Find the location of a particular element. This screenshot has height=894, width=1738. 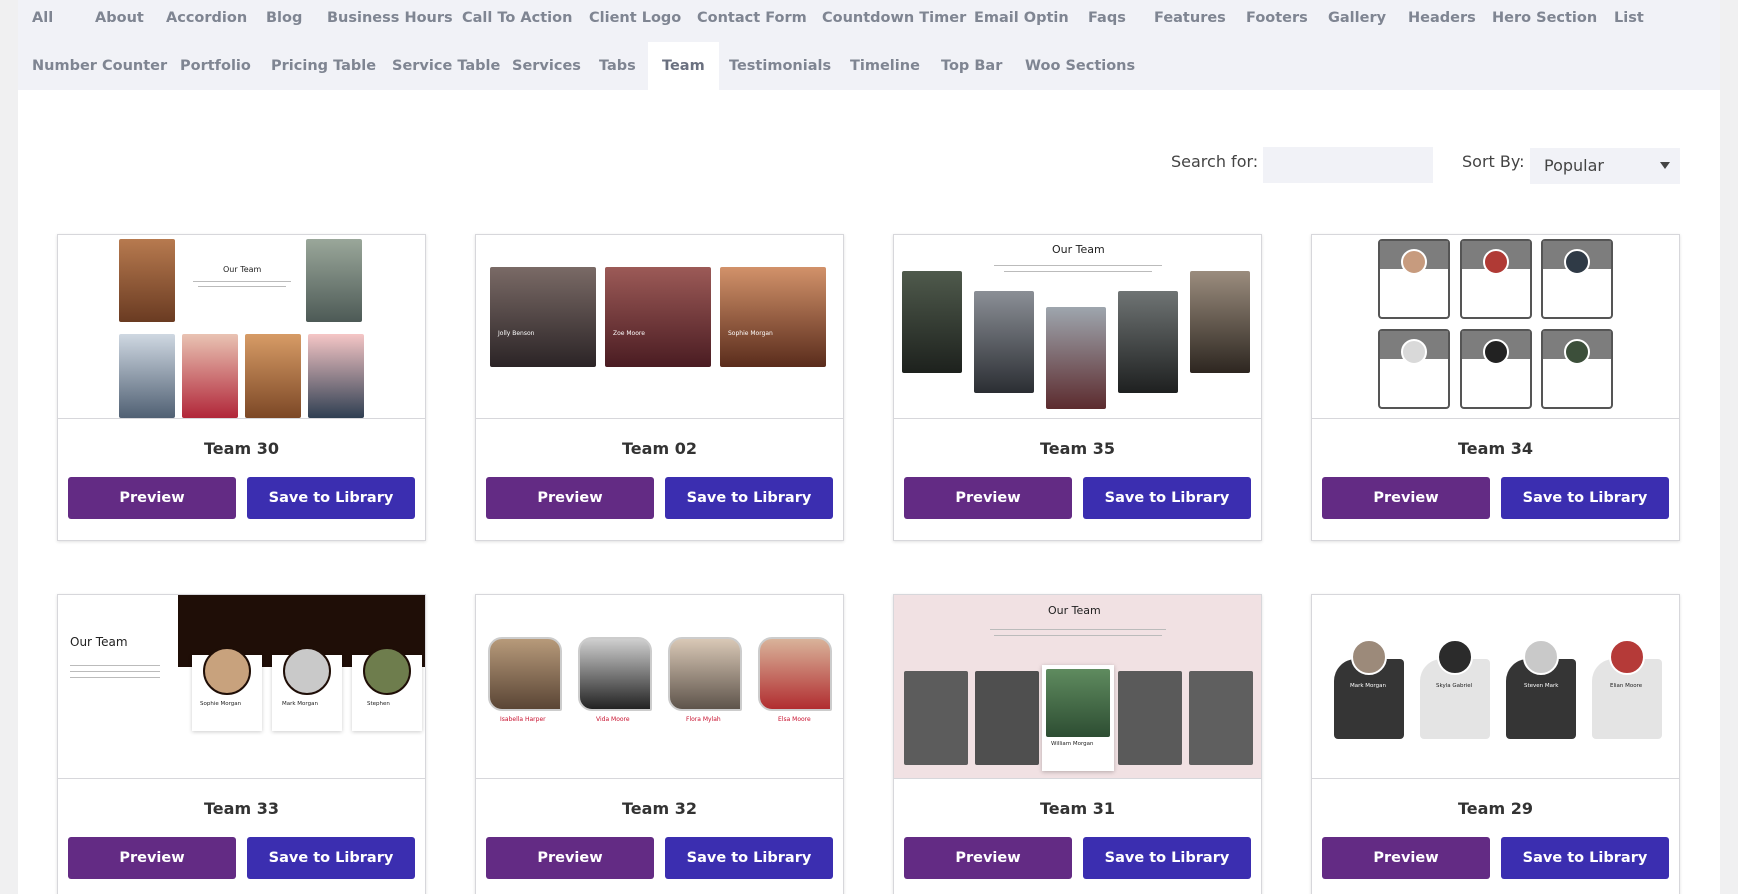

thumbnail-team-30: Our Team is located at coordinates (241, 327).